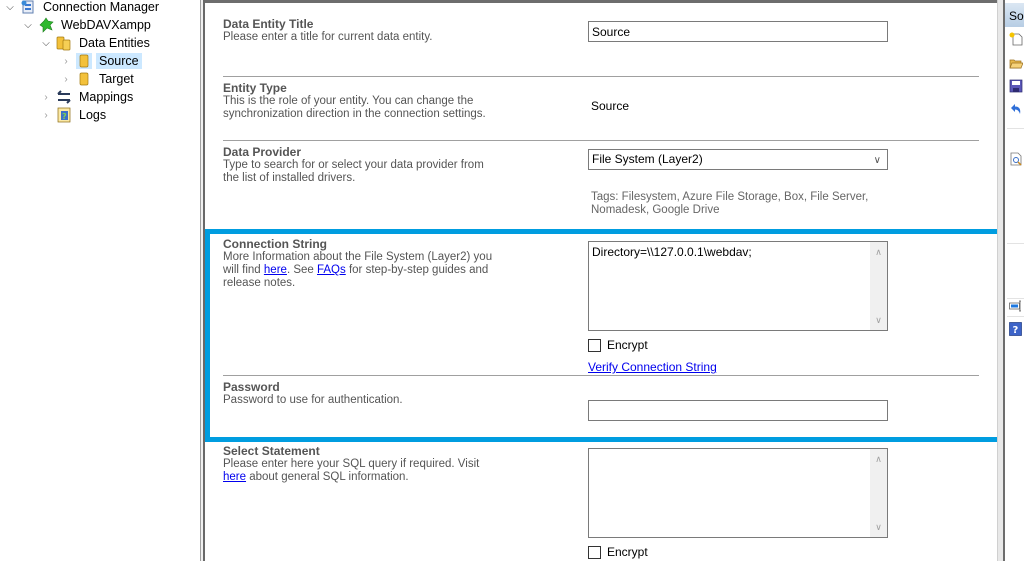 This screenshot has width=1024, height=561. I want to click on tree-item-data-entities: ⌵ Data Entities, so click(96, 43).